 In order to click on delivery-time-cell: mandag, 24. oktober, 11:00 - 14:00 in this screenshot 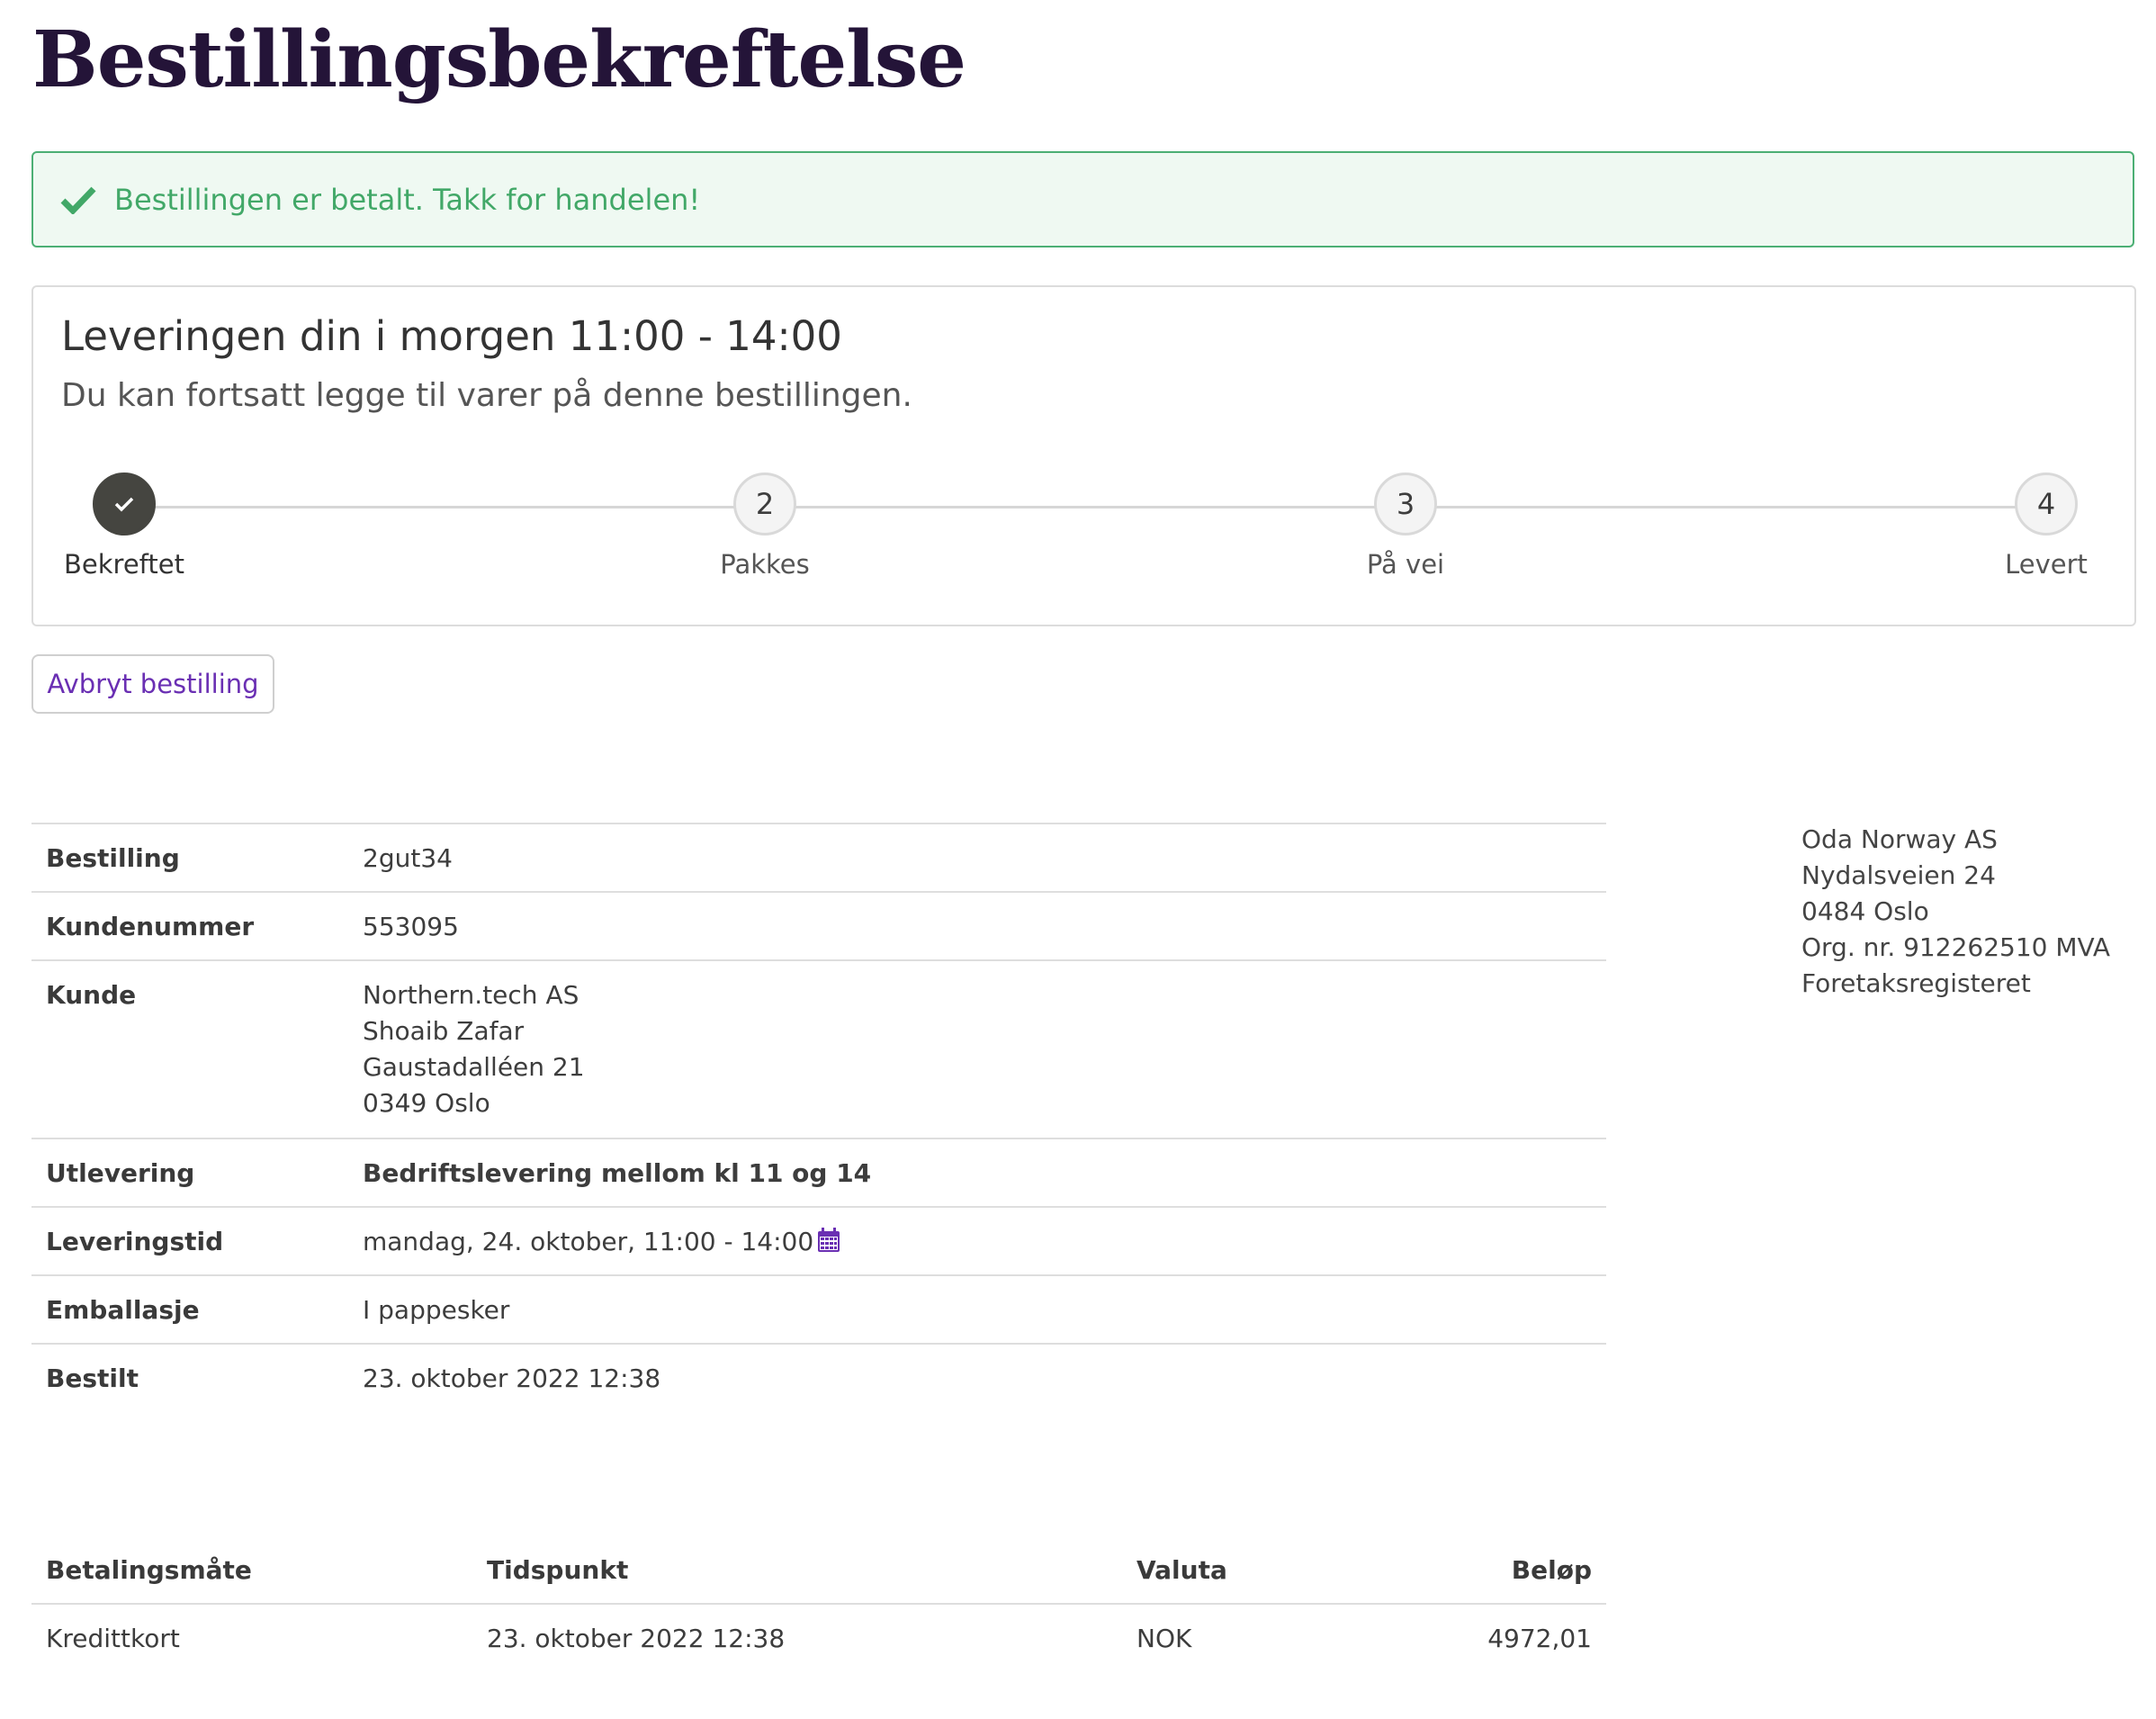, I will do `click(977, 1241)`.